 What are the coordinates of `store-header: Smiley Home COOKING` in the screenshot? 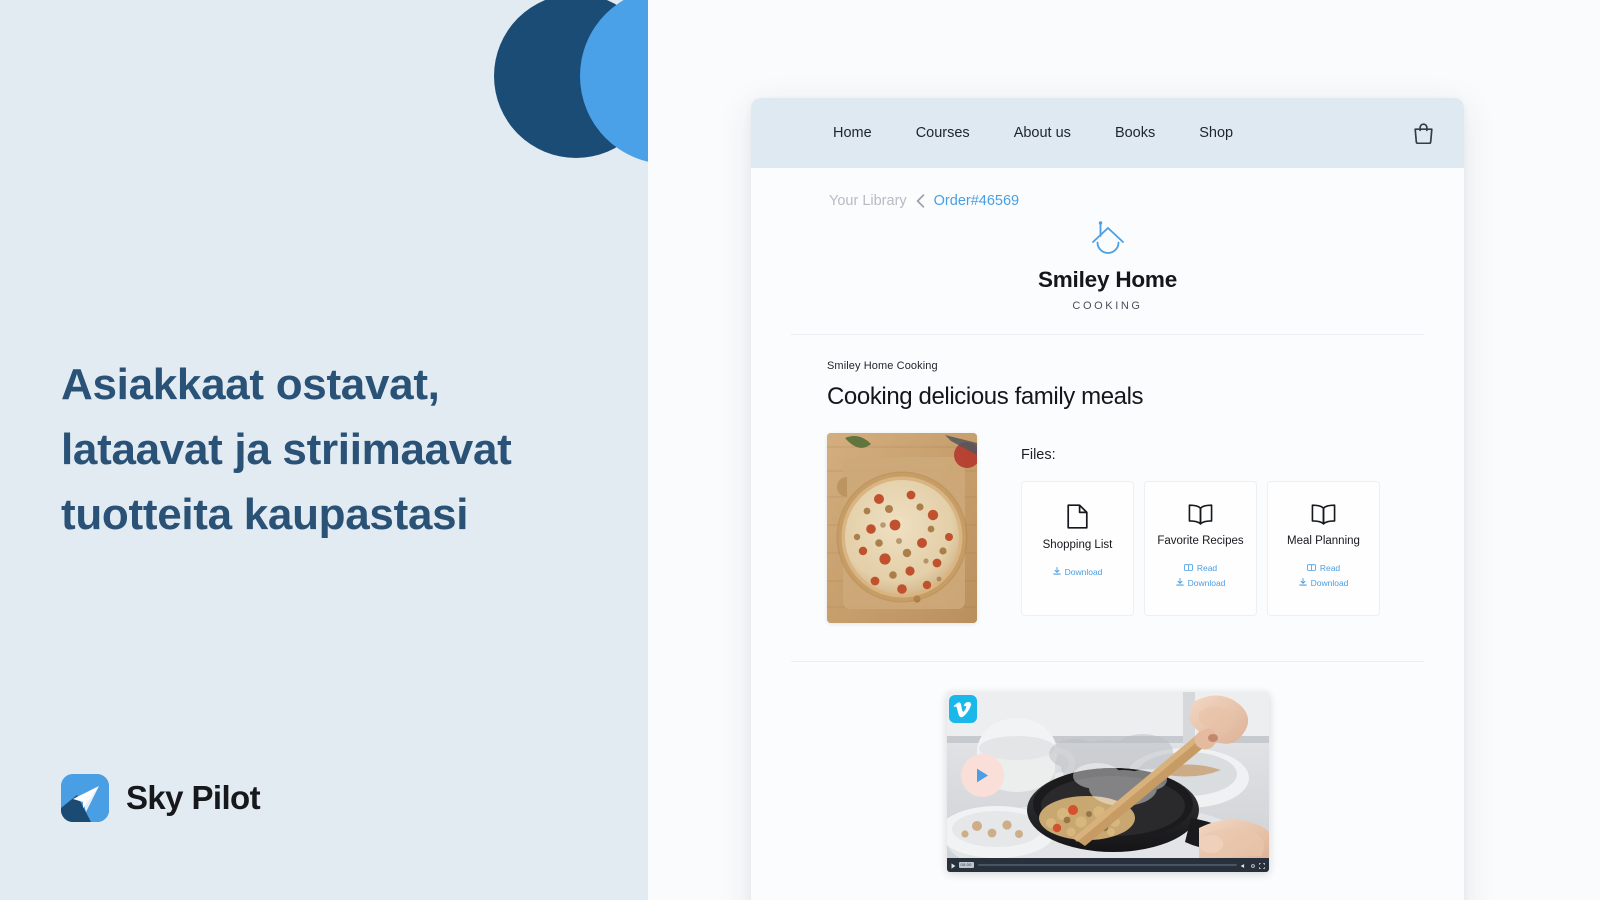 It's located at (1107, 271).